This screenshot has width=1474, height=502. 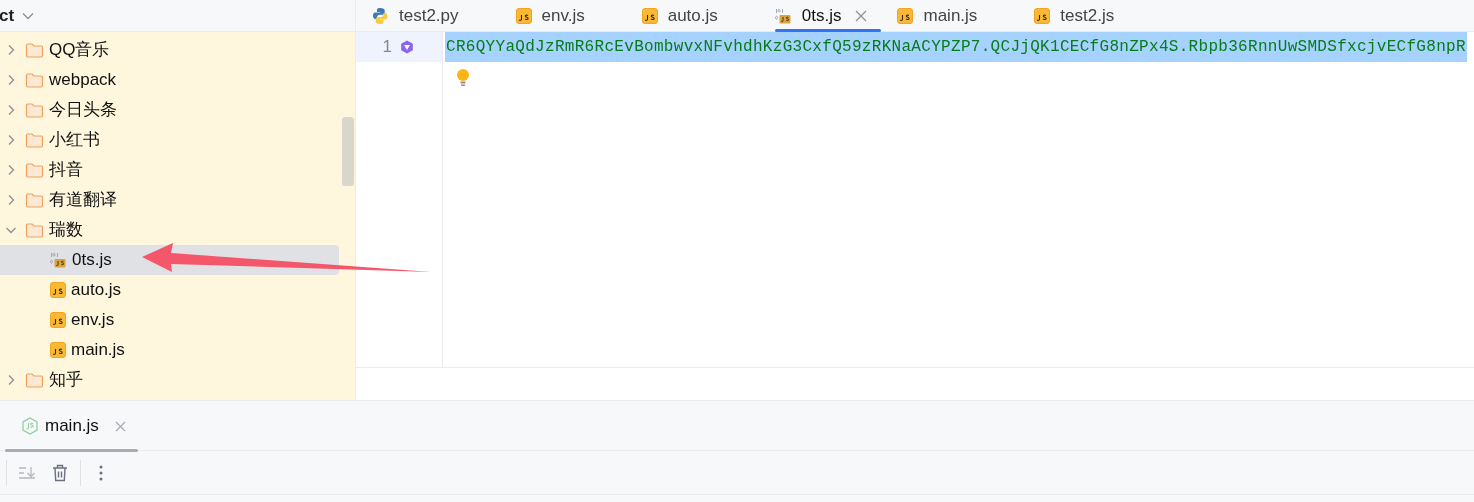 I want to click on tree-item: 知乎, so click(x=169, y=380).